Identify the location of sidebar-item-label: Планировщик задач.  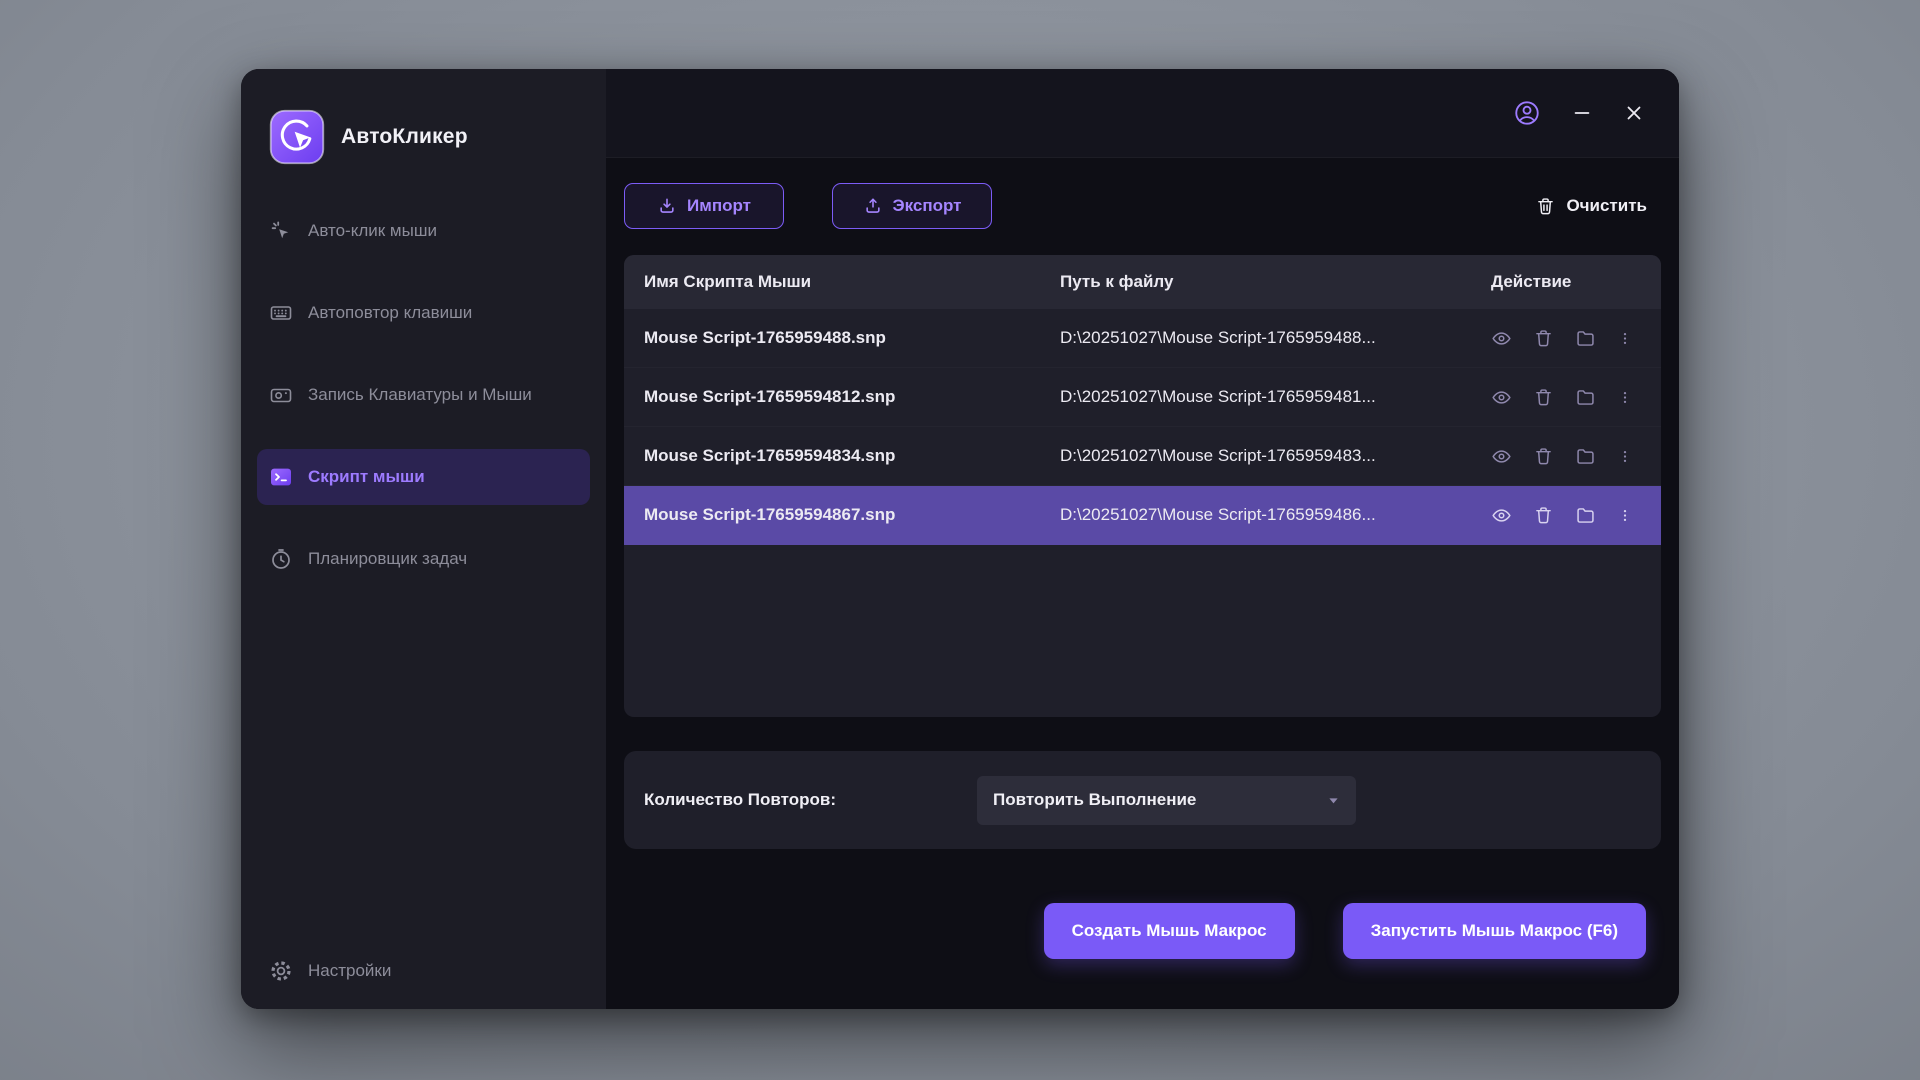
(388, 558).